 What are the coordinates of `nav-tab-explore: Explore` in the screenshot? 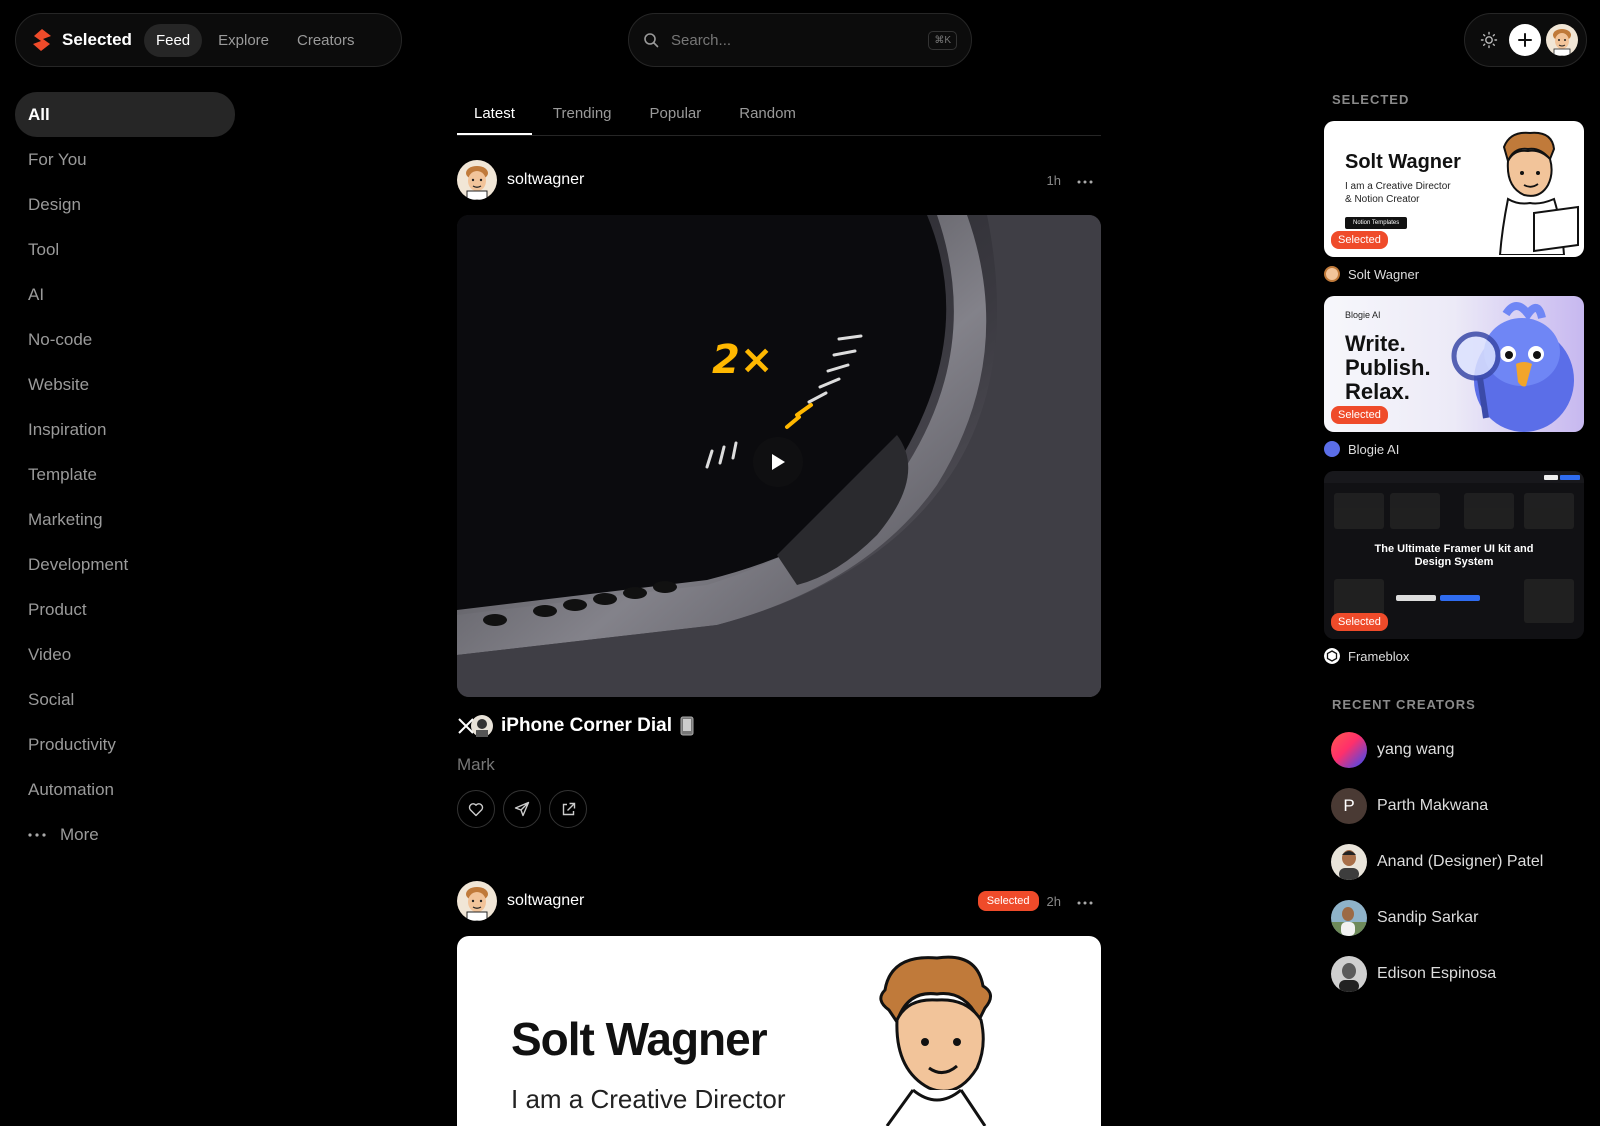 It's located at (243, 40).